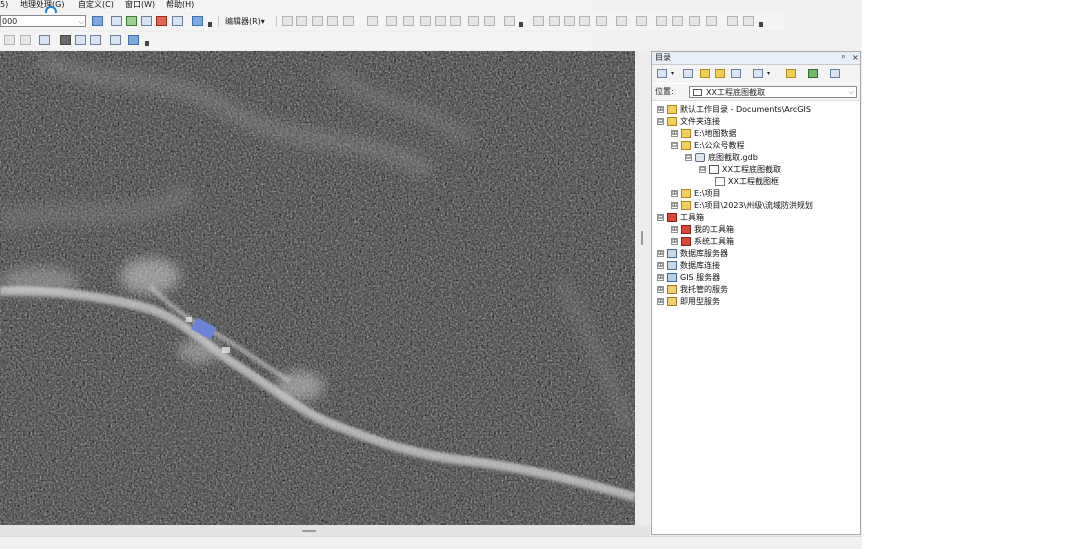 The image size is (1078, 549). What do you see at coordinates (317, 21) in the screenshot?
I see `straight-segment-icon` at bounding box center [317, 21].